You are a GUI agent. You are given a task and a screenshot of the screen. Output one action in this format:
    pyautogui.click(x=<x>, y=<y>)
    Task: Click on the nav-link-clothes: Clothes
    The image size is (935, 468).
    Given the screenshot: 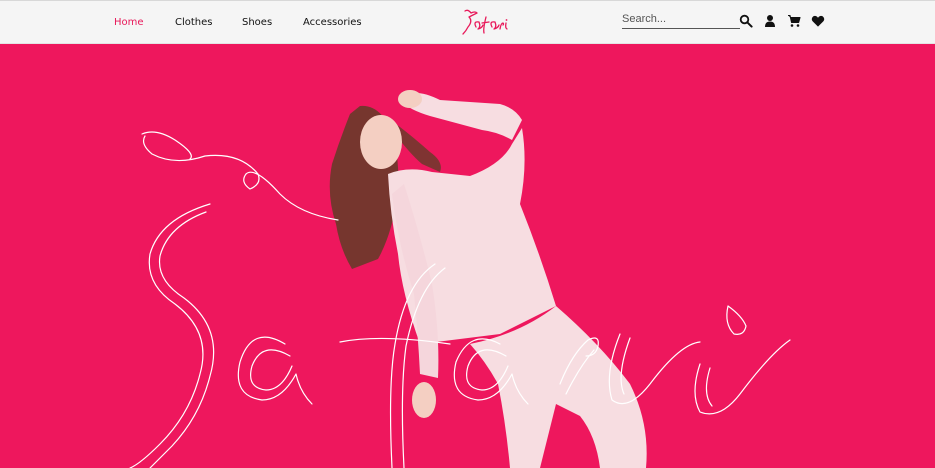 What is the action you would take?
    pyautogui.click(x=194, y=22)
    